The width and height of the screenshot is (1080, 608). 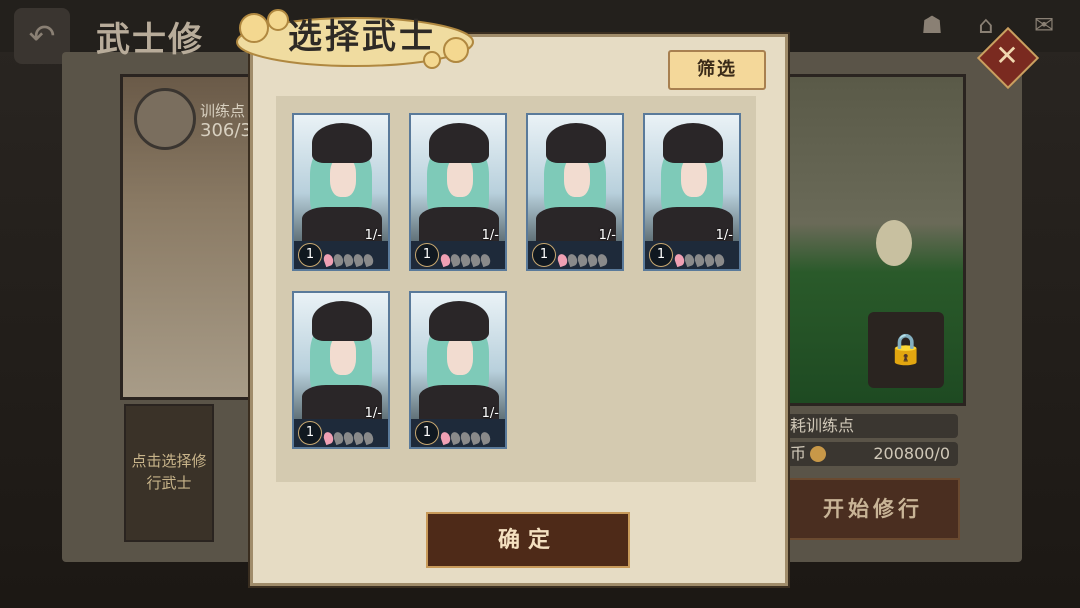 What do you see at coordinates (873, 509) in the screenshot?
I see `start-training-button: 开始修行` at bounding box center [873, 509].